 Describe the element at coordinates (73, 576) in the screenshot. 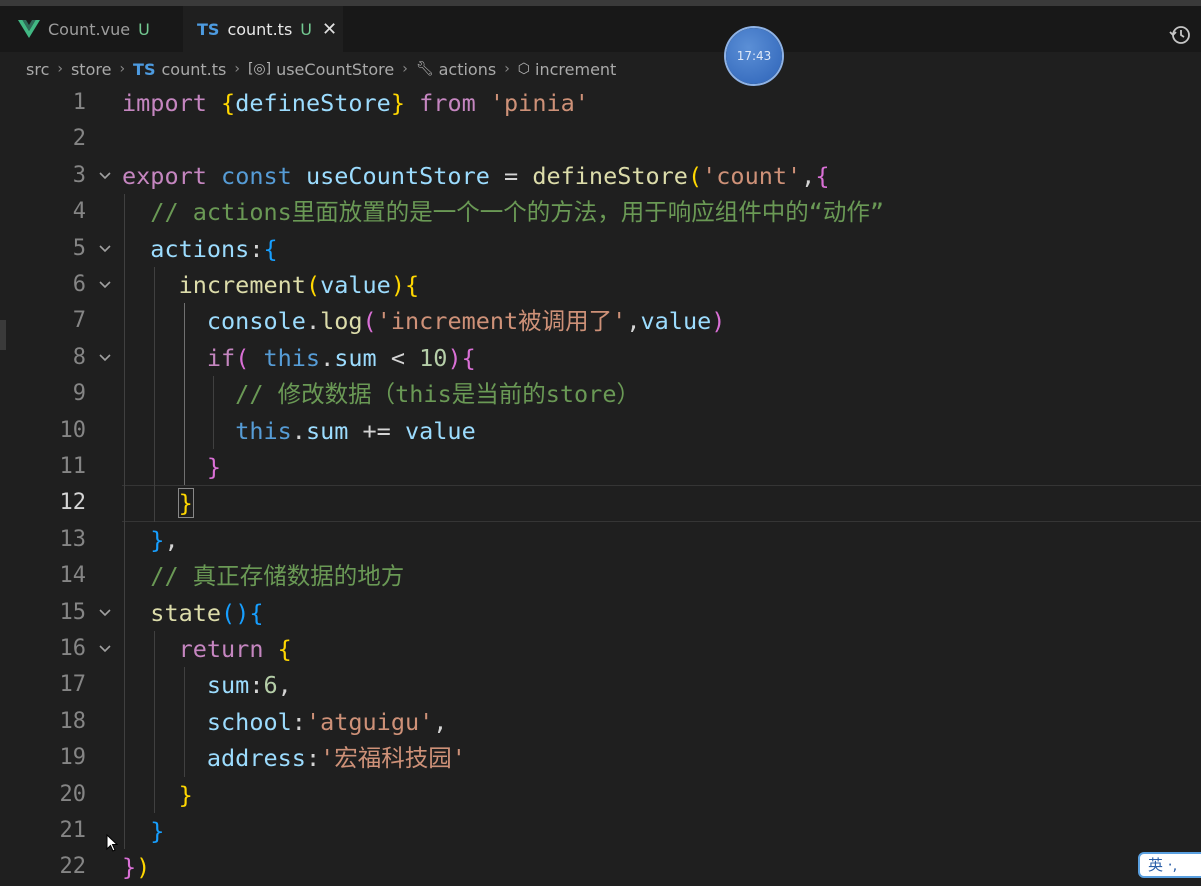

I see `line-number: 14` at that location.